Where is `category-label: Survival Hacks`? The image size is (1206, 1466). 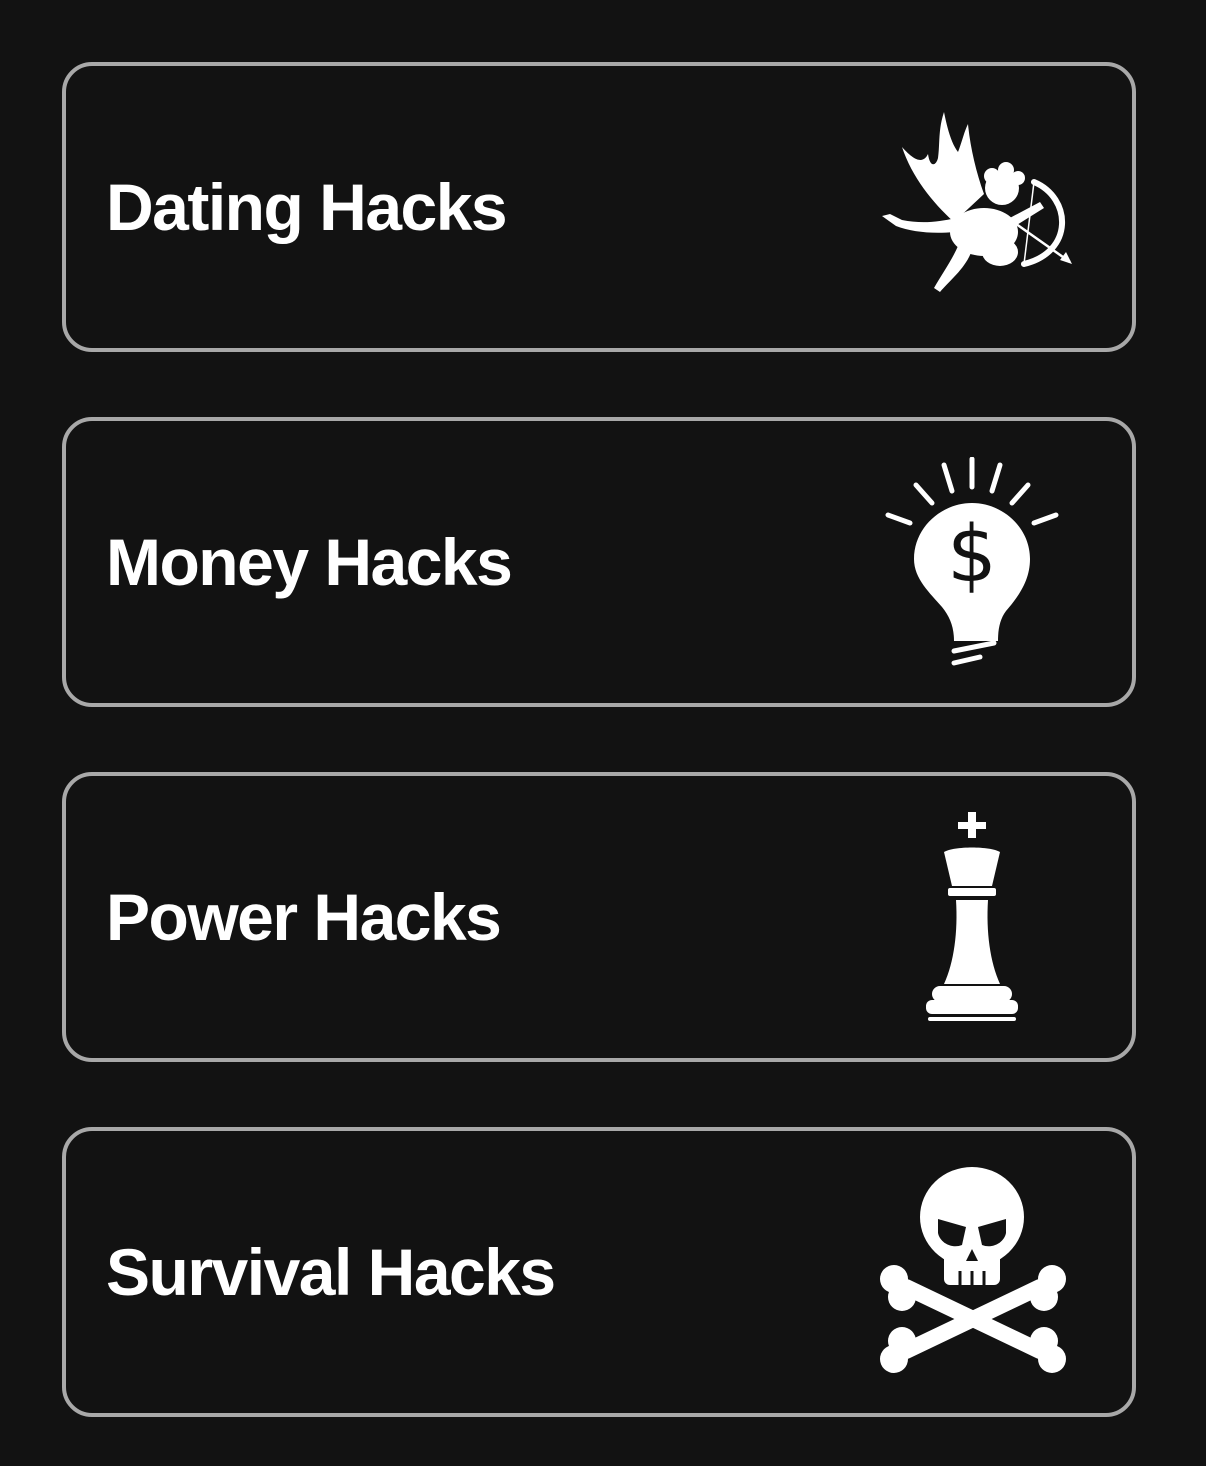
category-label: Survival Hacks is located at coordinates (331, 1272).